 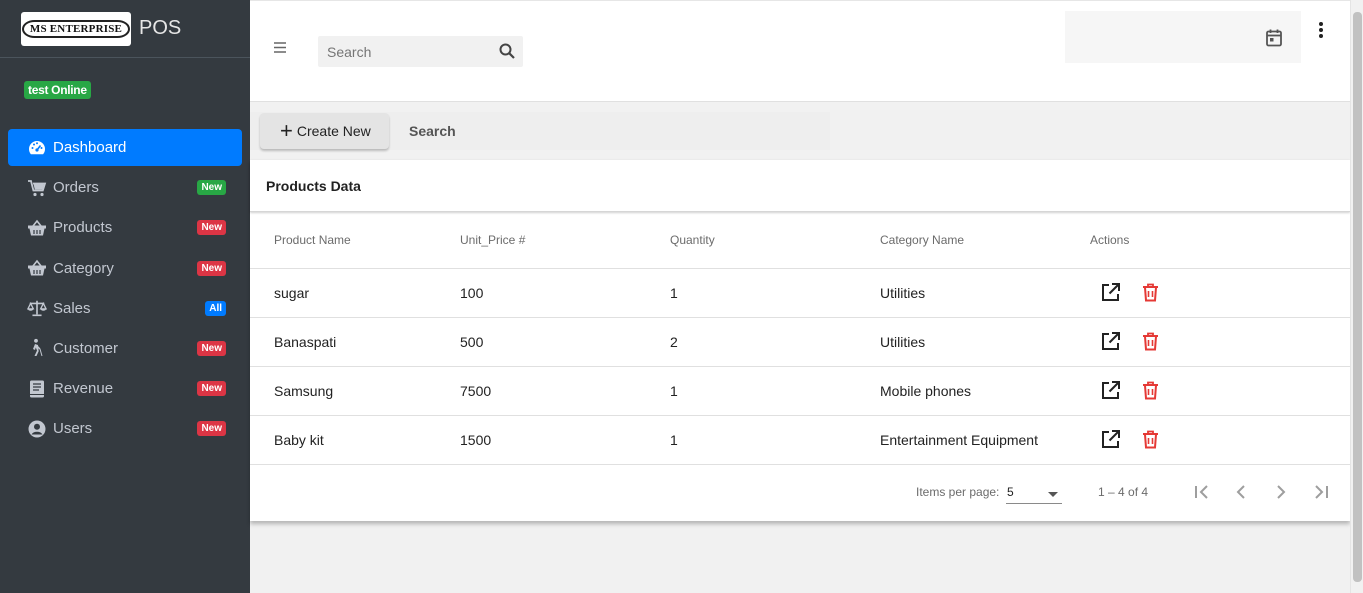 I want to click on next-page-icon, so click(x=1281, y=492).